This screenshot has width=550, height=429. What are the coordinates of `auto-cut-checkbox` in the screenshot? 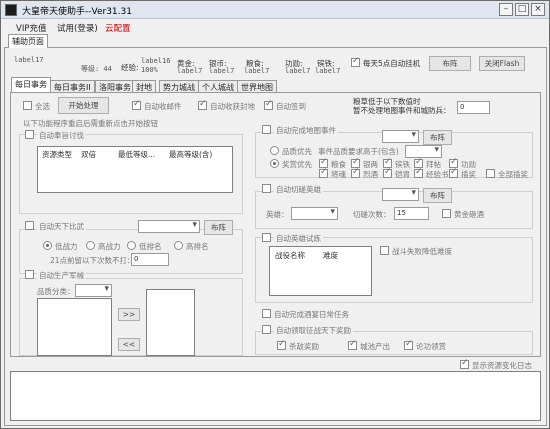 It's located at (266, 188).